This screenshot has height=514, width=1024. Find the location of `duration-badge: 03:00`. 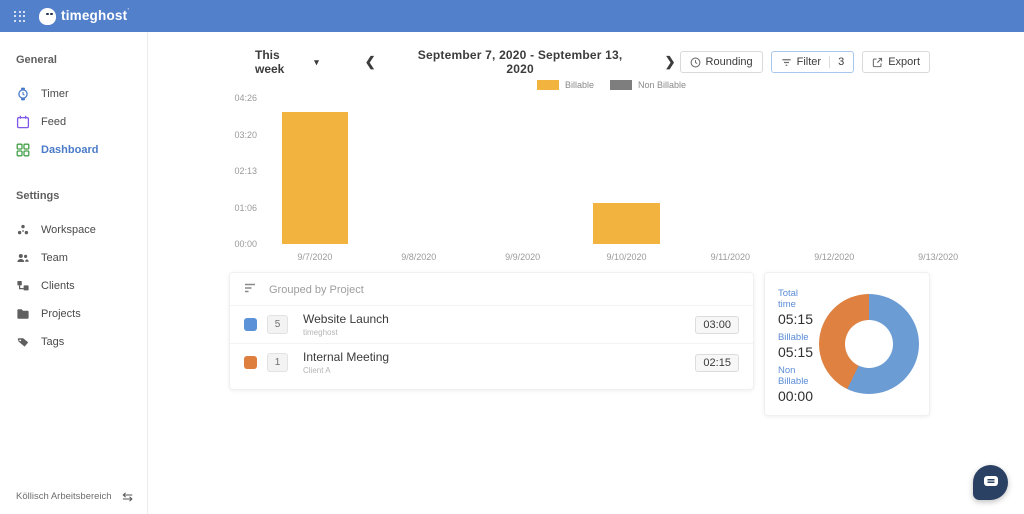

duration-badge: 03:00 is located at coordinates (717, 324).